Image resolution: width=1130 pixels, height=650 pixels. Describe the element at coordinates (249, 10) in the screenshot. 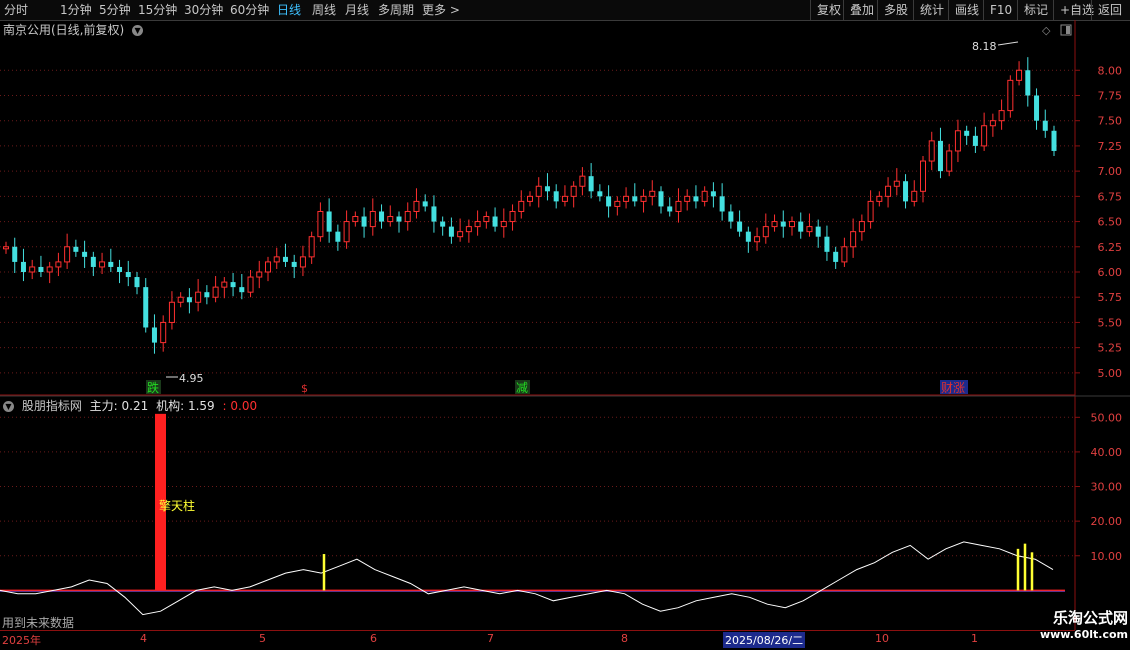

I see `tab-60min: 60分钟` at that location.